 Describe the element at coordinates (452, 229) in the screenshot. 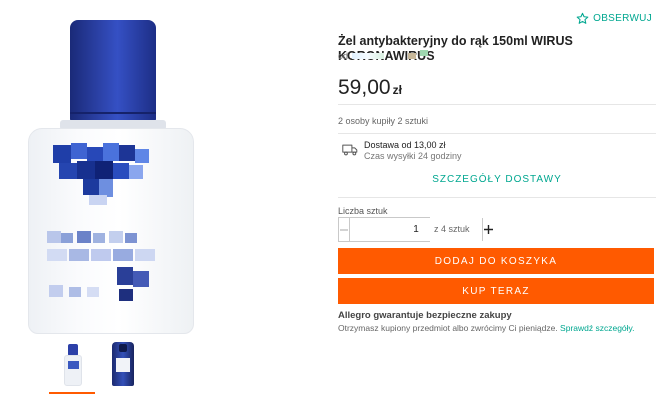

I see `quantity-available: z 4 sztuk` at that location.